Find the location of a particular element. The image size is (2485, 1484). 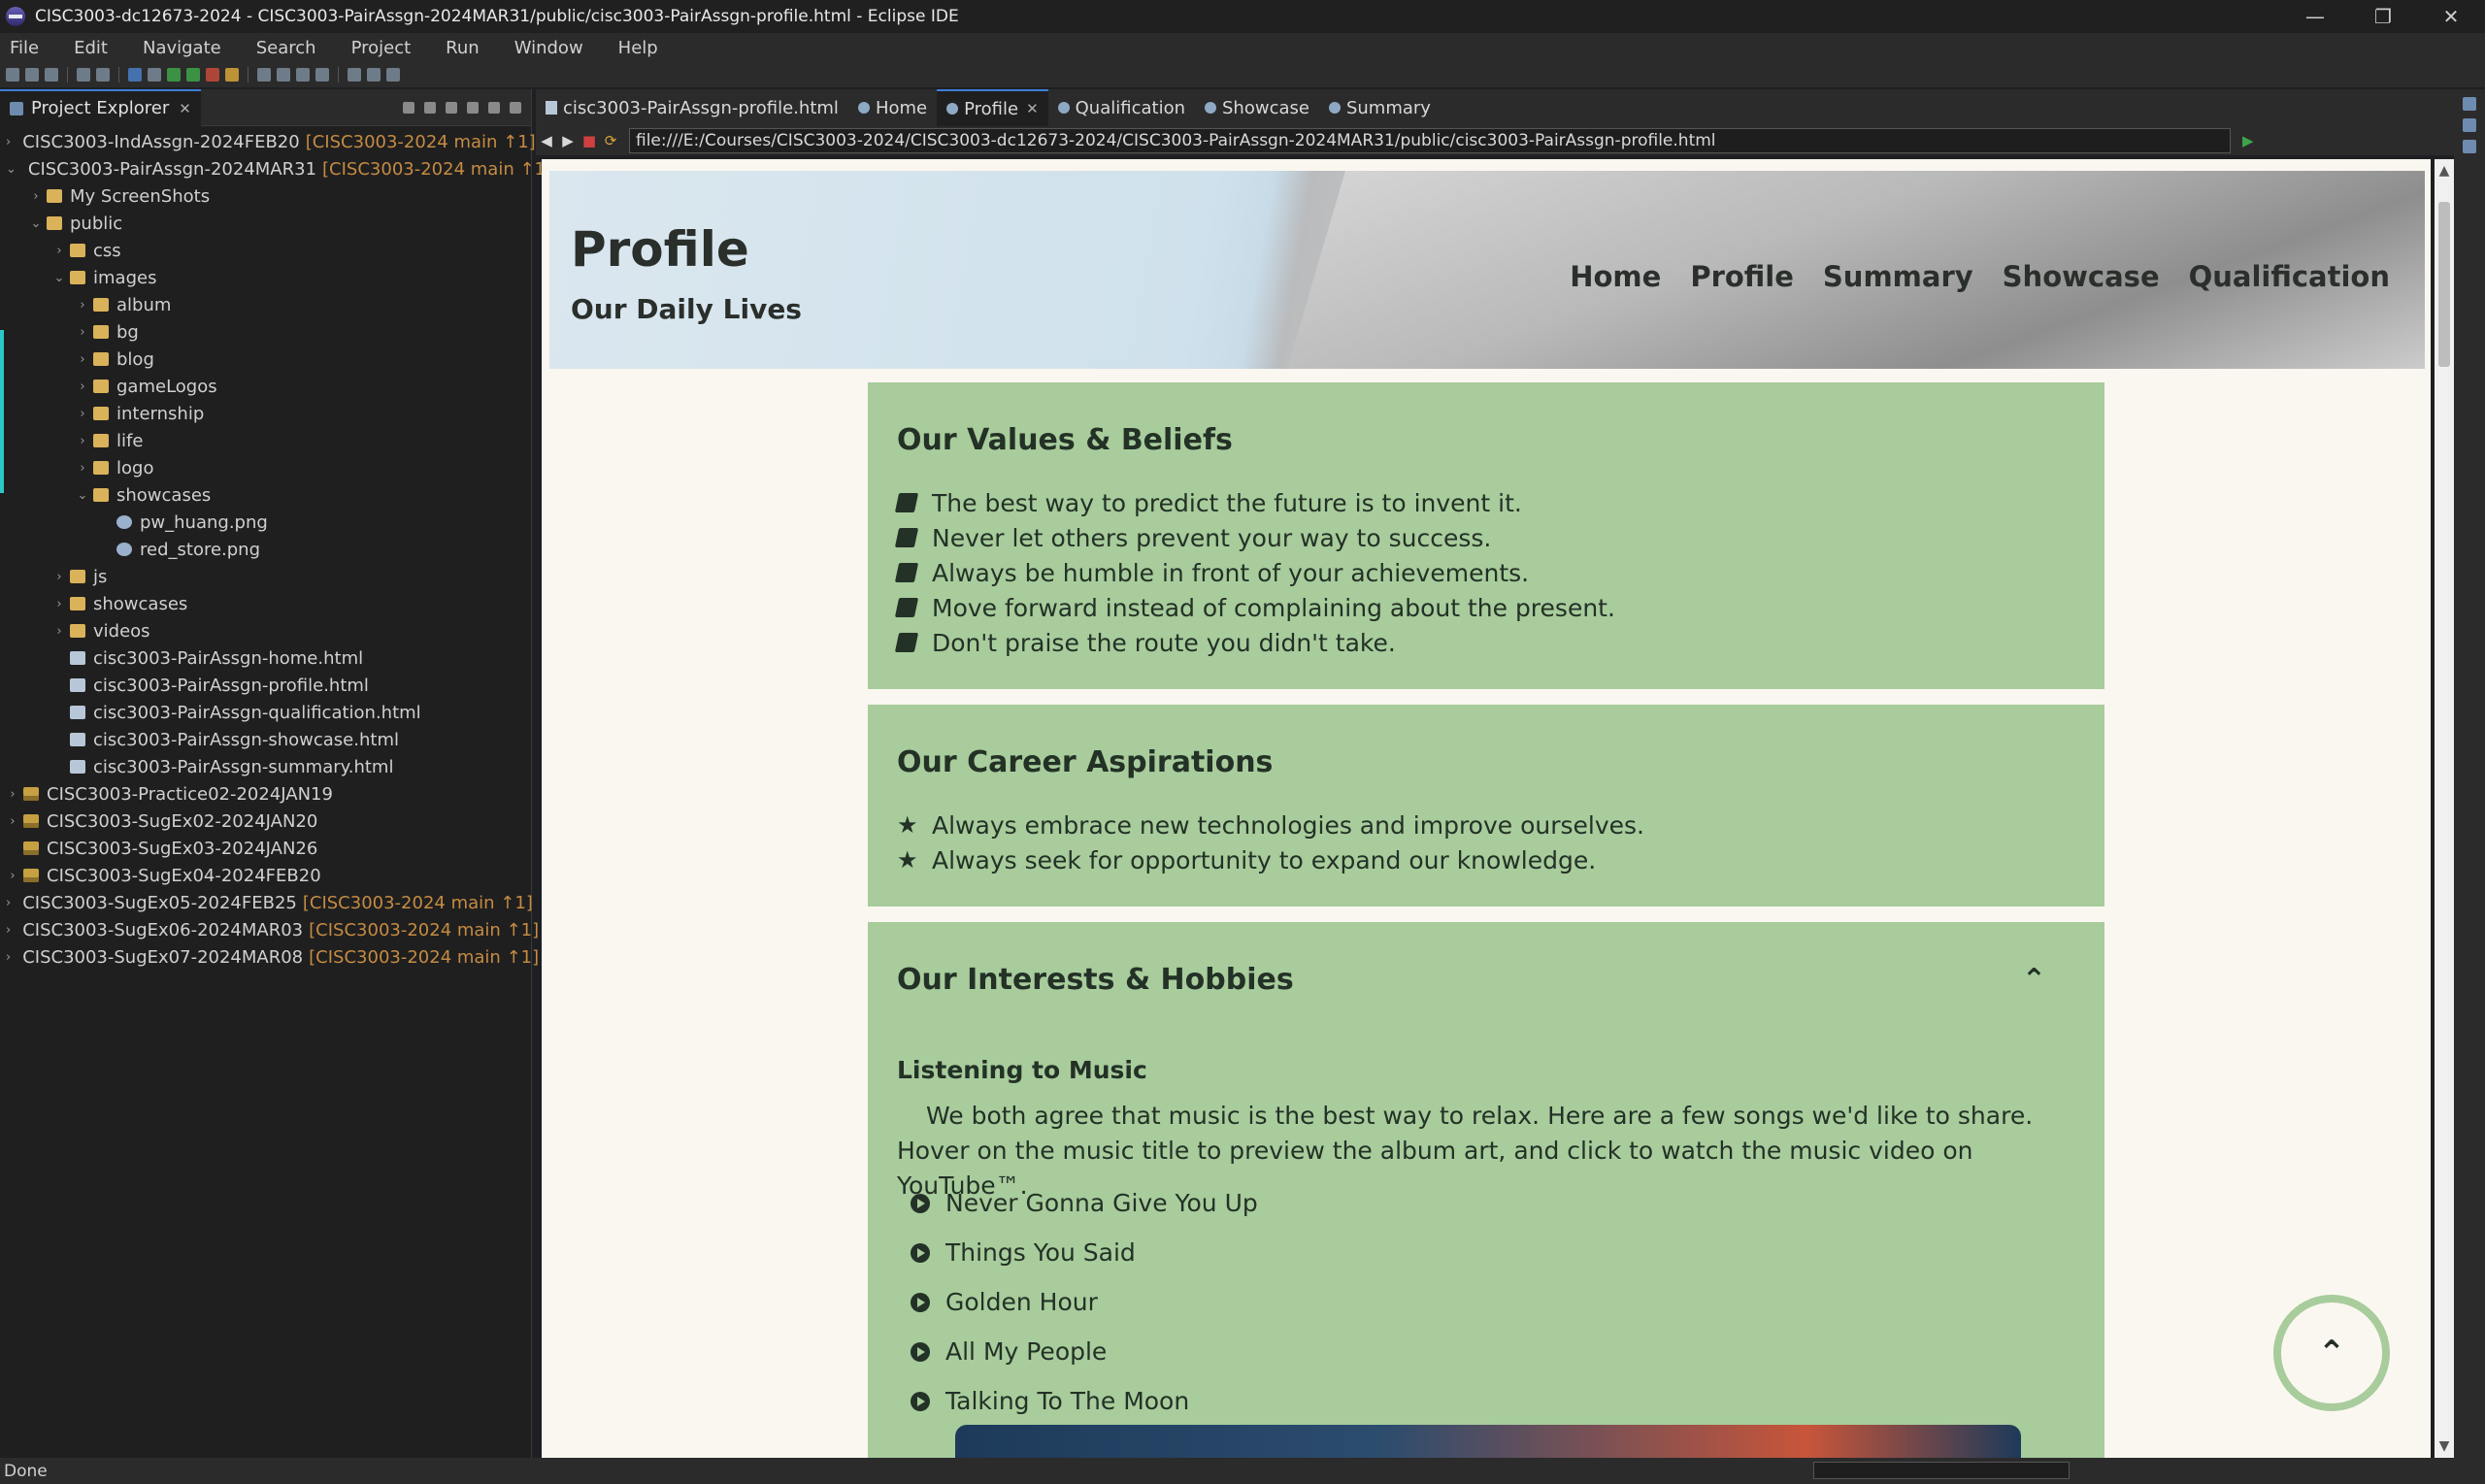

forward-icon is located at coordinates (374, 75).